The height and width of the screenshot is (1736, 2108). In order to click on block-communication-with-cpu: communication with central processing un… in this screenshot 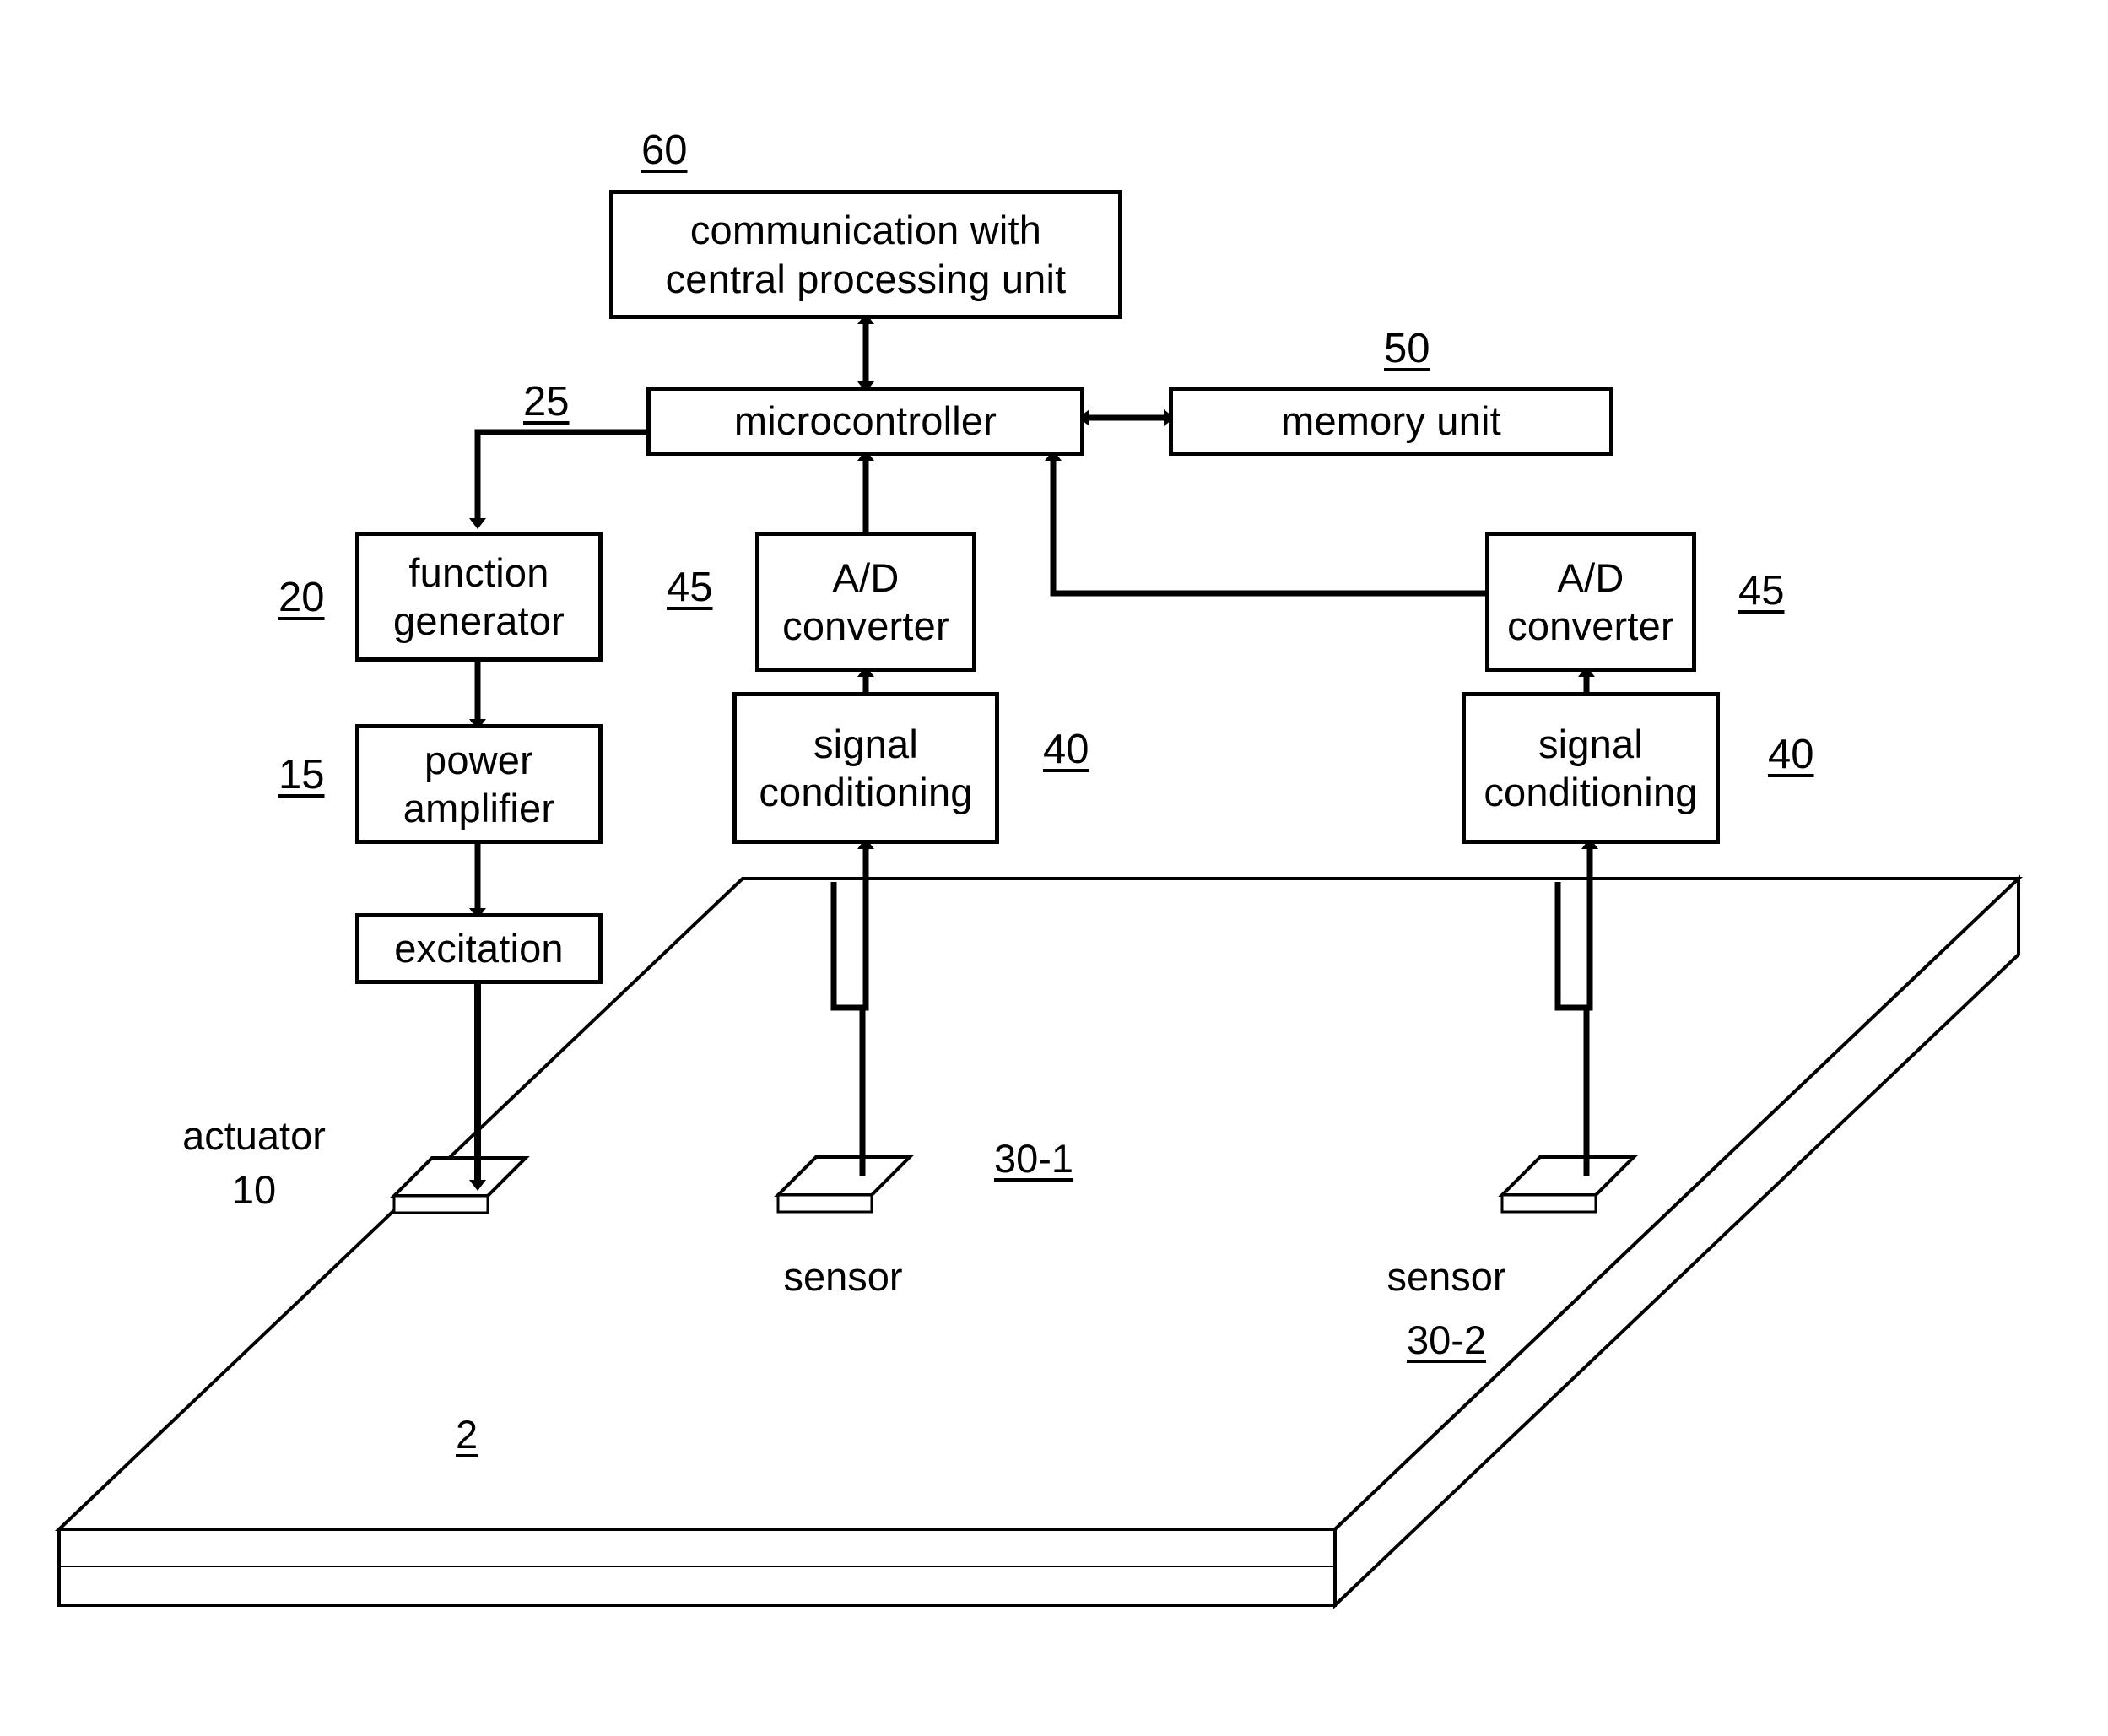, I will do `click(866, 255)`.